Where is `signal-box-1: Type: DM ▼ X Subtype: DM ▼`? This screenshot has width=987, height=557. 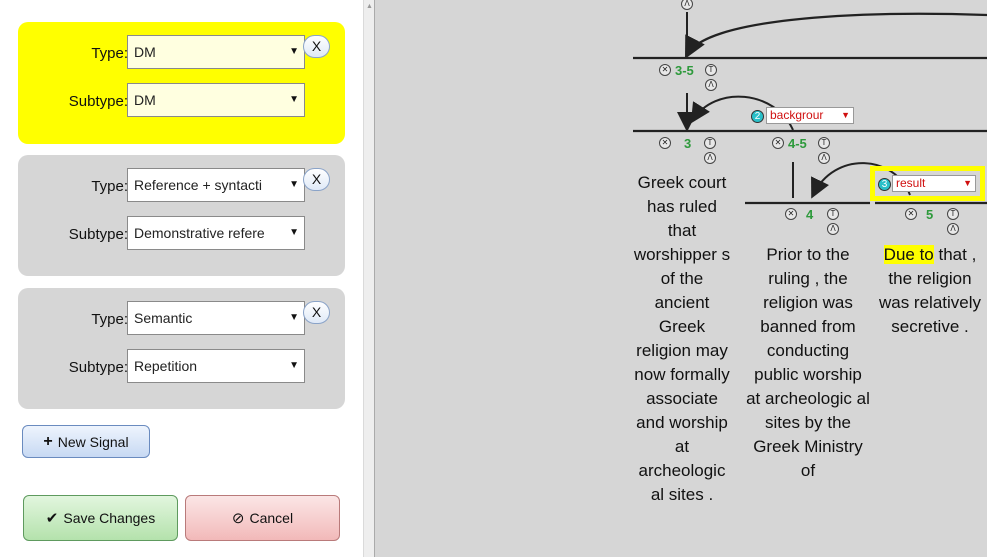
signal-box-1: Type: DM ▼ X Subtype: DM ▼ is located at coordinates (181, 83).